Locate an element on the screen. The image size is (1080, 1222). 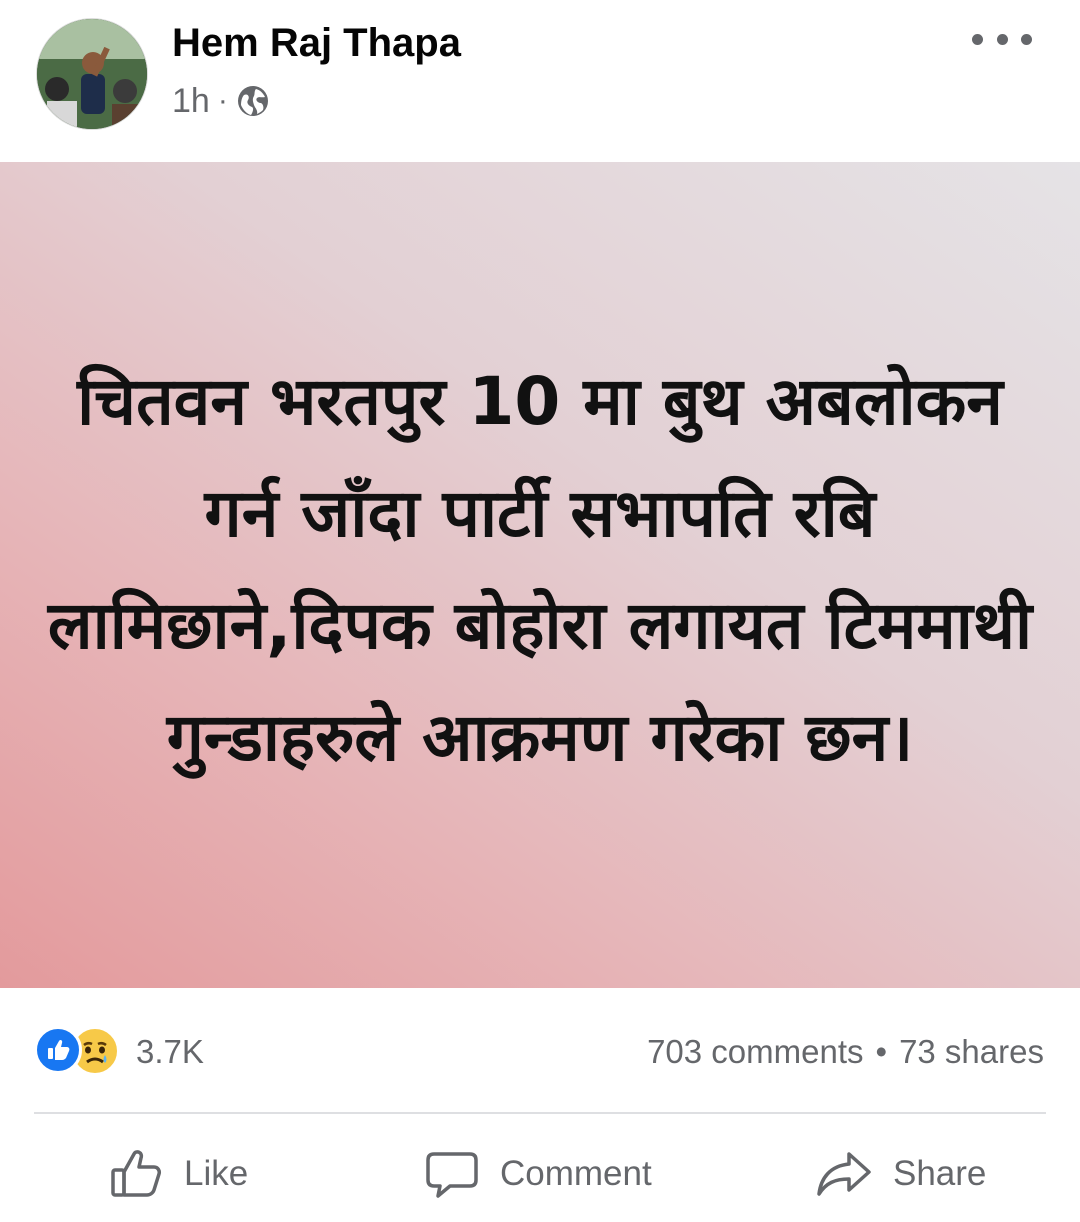
comment-button: Comment is located at coordinates (538, 1174).